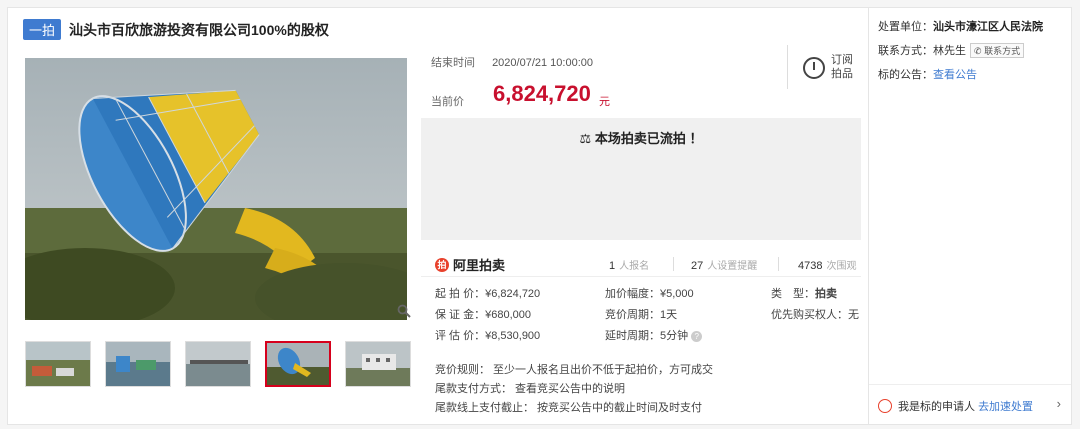 This screenshot has width=1080, height=429. I want to click on subscribe-button: 订阅拍品, so click(846, 67).